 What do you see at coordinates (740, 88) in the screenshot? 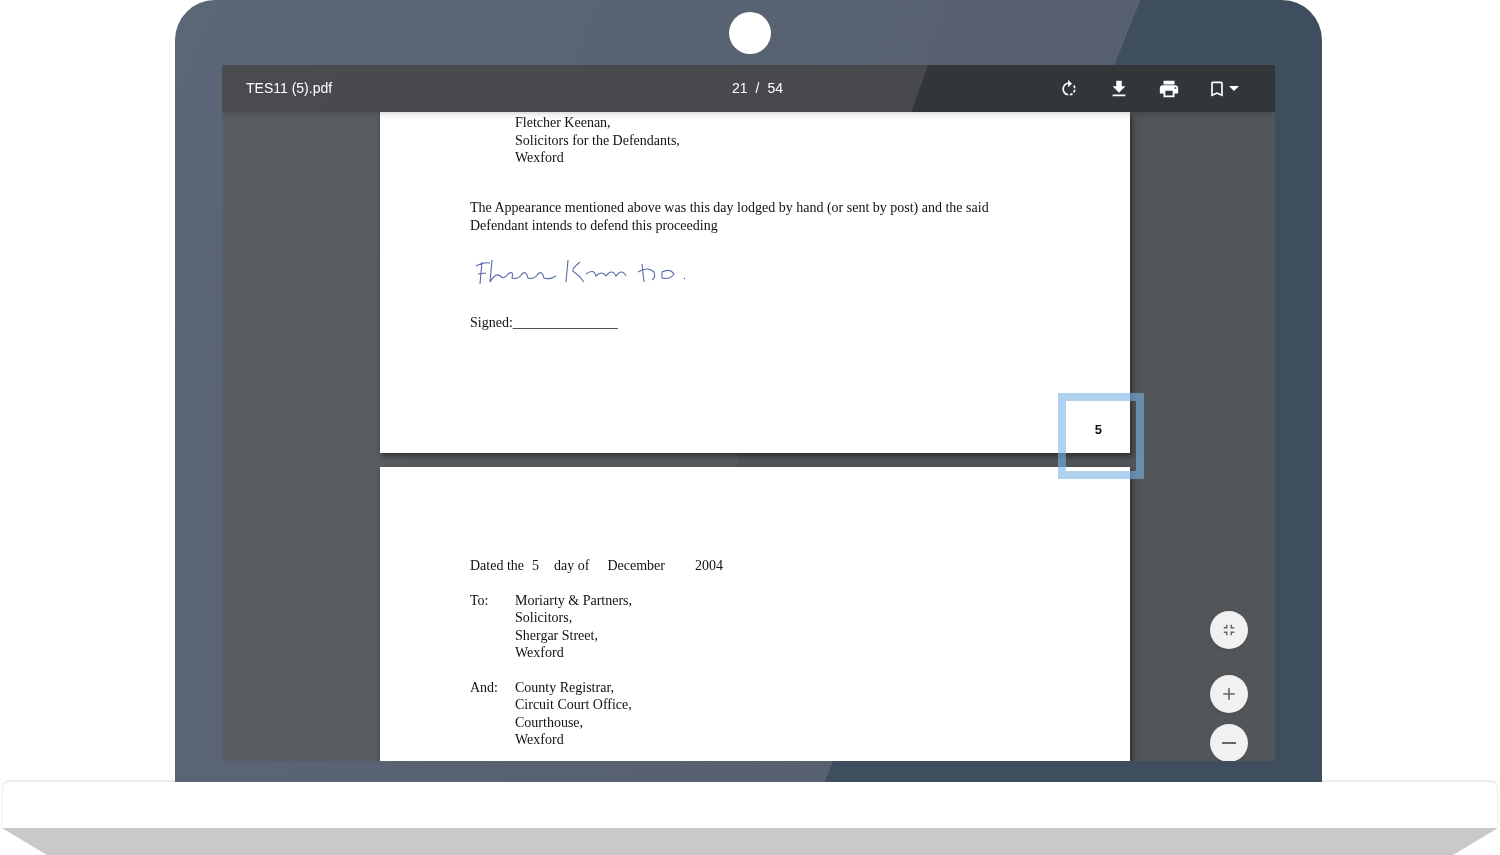
I see `current-page: 21` at bounding box center [740, 88].